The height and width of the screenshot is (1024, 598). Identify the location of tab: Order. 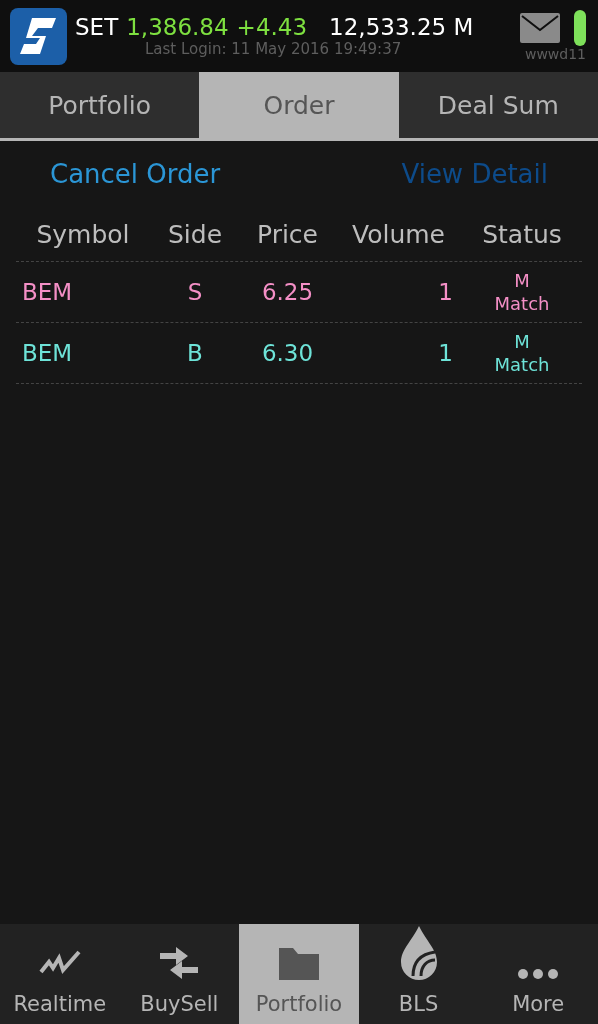
(299, 105).